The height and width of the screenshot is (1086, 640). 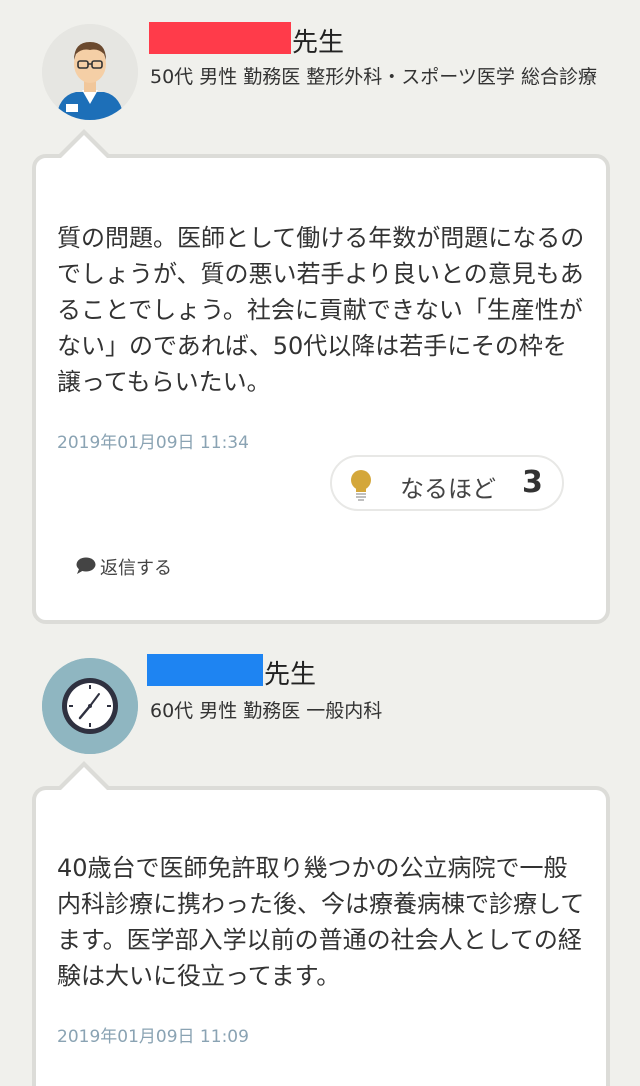 What do you see at coordinates (153, 443) in the screenshot?
I see `comment-timestamp: 2019年01月09日 11:34` at bounding box center [153, 443].